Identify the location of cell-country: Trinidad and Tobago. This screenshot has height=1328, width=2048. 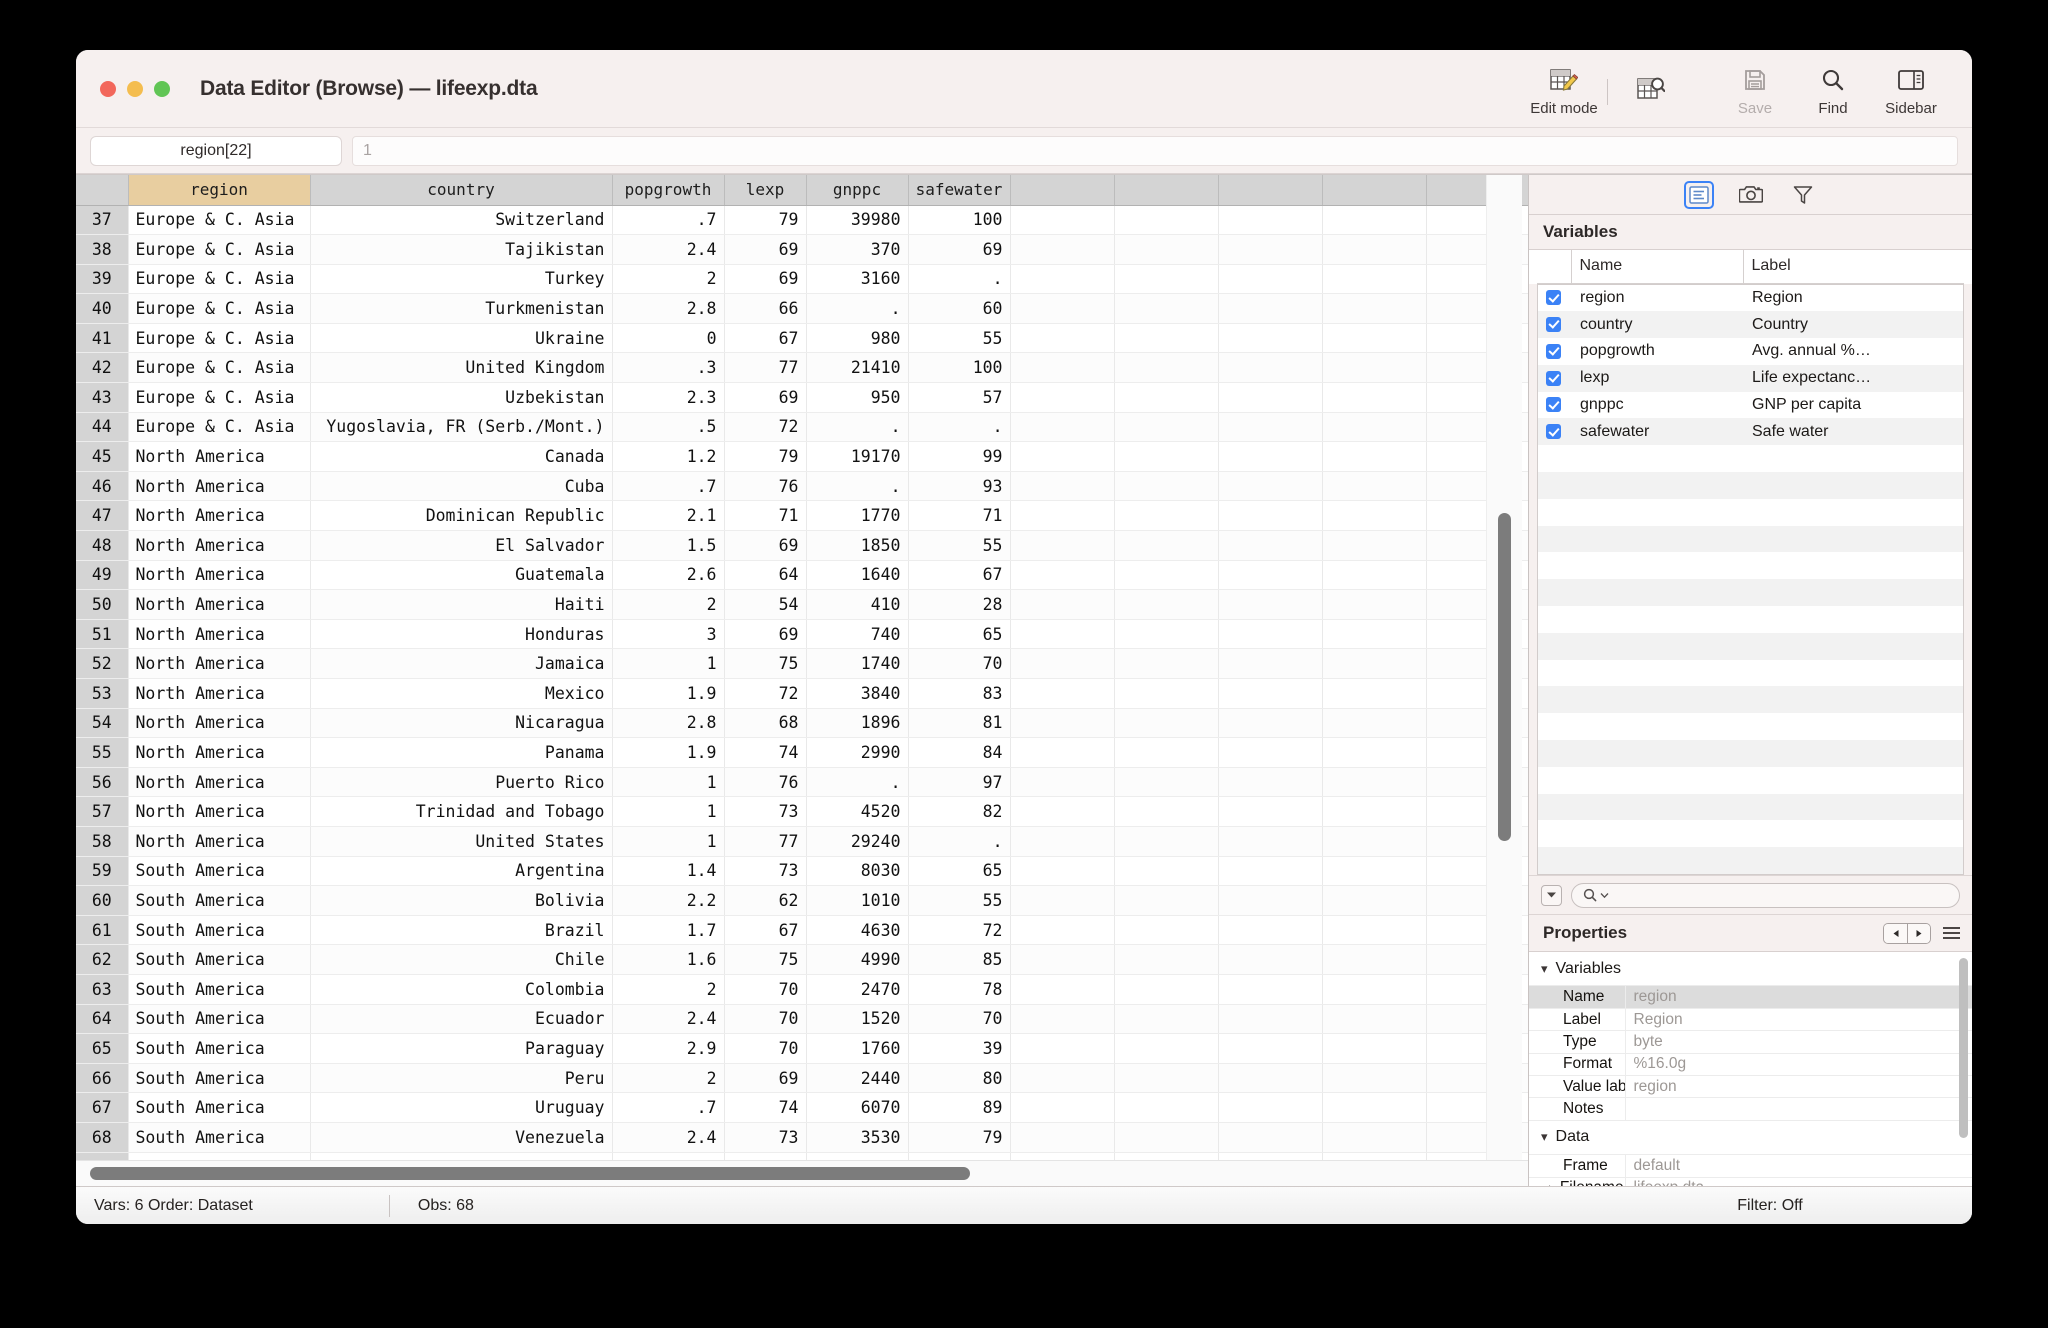
(461, 811).